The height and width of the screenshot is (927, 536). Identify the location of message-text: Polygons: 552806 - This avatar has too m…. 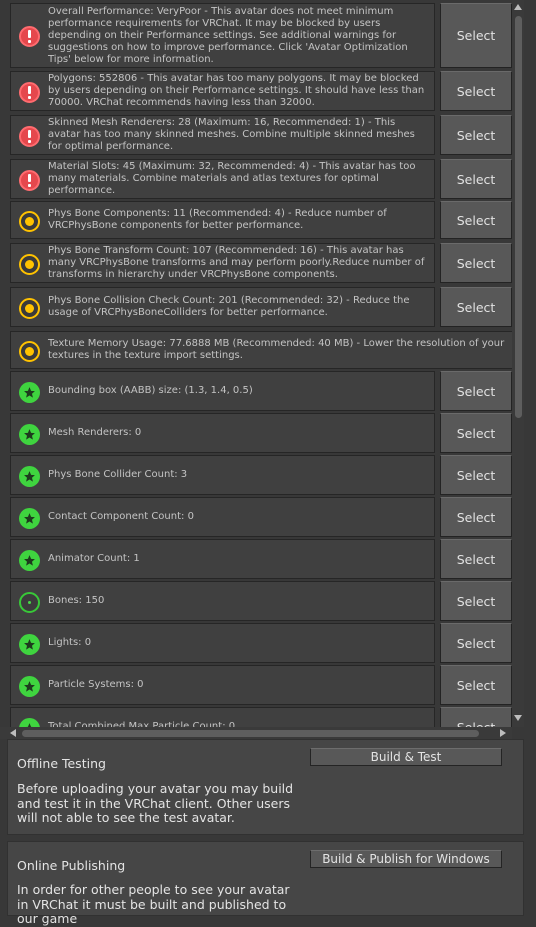
(236, 90).